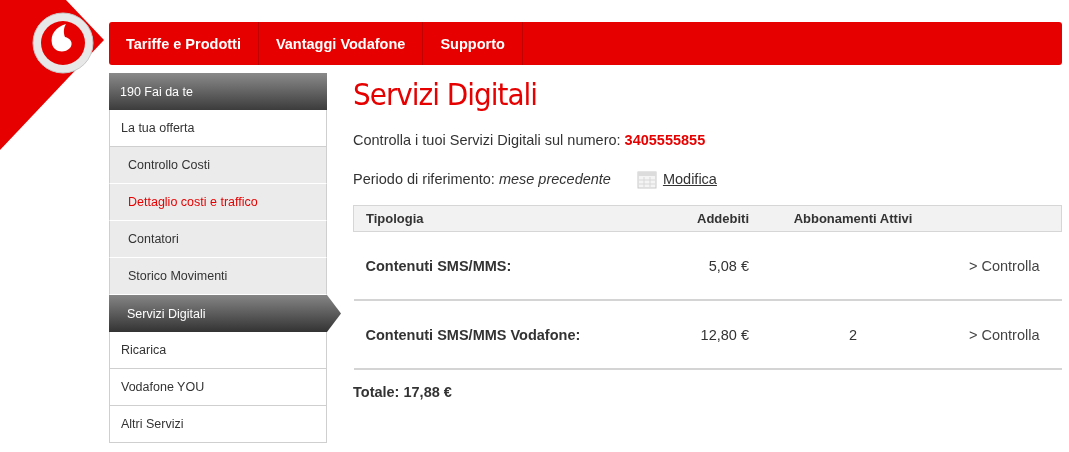 This screenshot has width=1069, height=452. What do you see at coordinates (218, 165) in the screenshot?
I see `sidebar-item: Controllo Costi` at bounding box center [218, 165].